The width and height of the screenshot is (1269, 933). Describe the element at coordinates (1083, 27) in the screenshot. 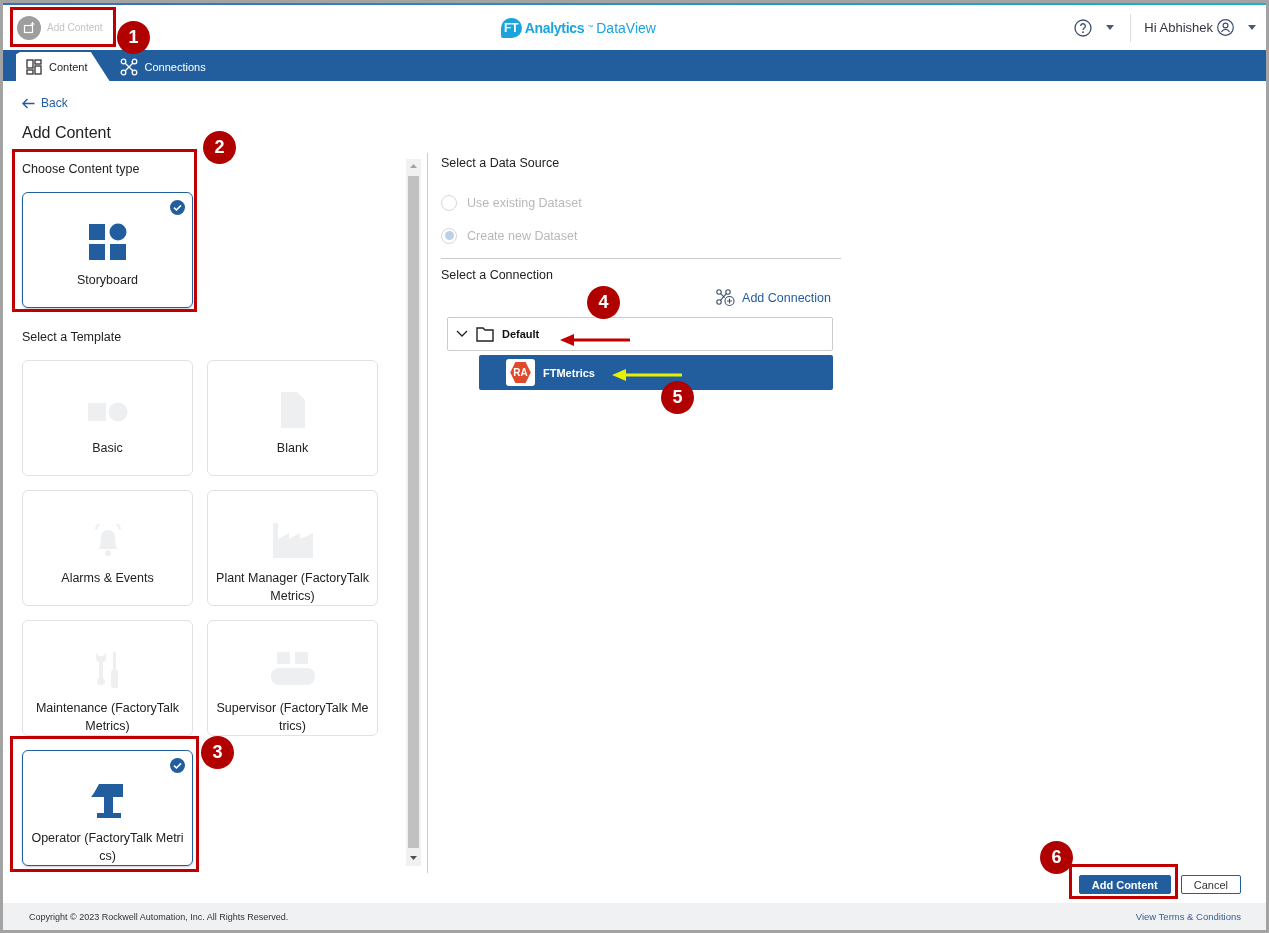

I see `help-icon` at that location.